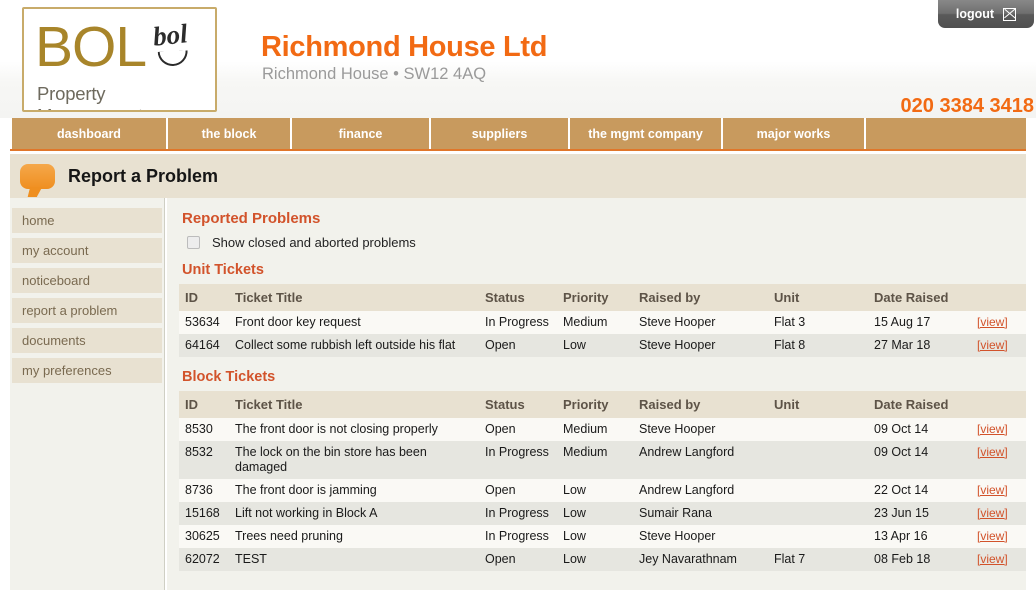 The width and height of the screenshot is (1036, 600). What do you see at coordinates (54, 340) in the screenshot?
I see `sidebar-item-label: documents` at bounding box center [54, 340].